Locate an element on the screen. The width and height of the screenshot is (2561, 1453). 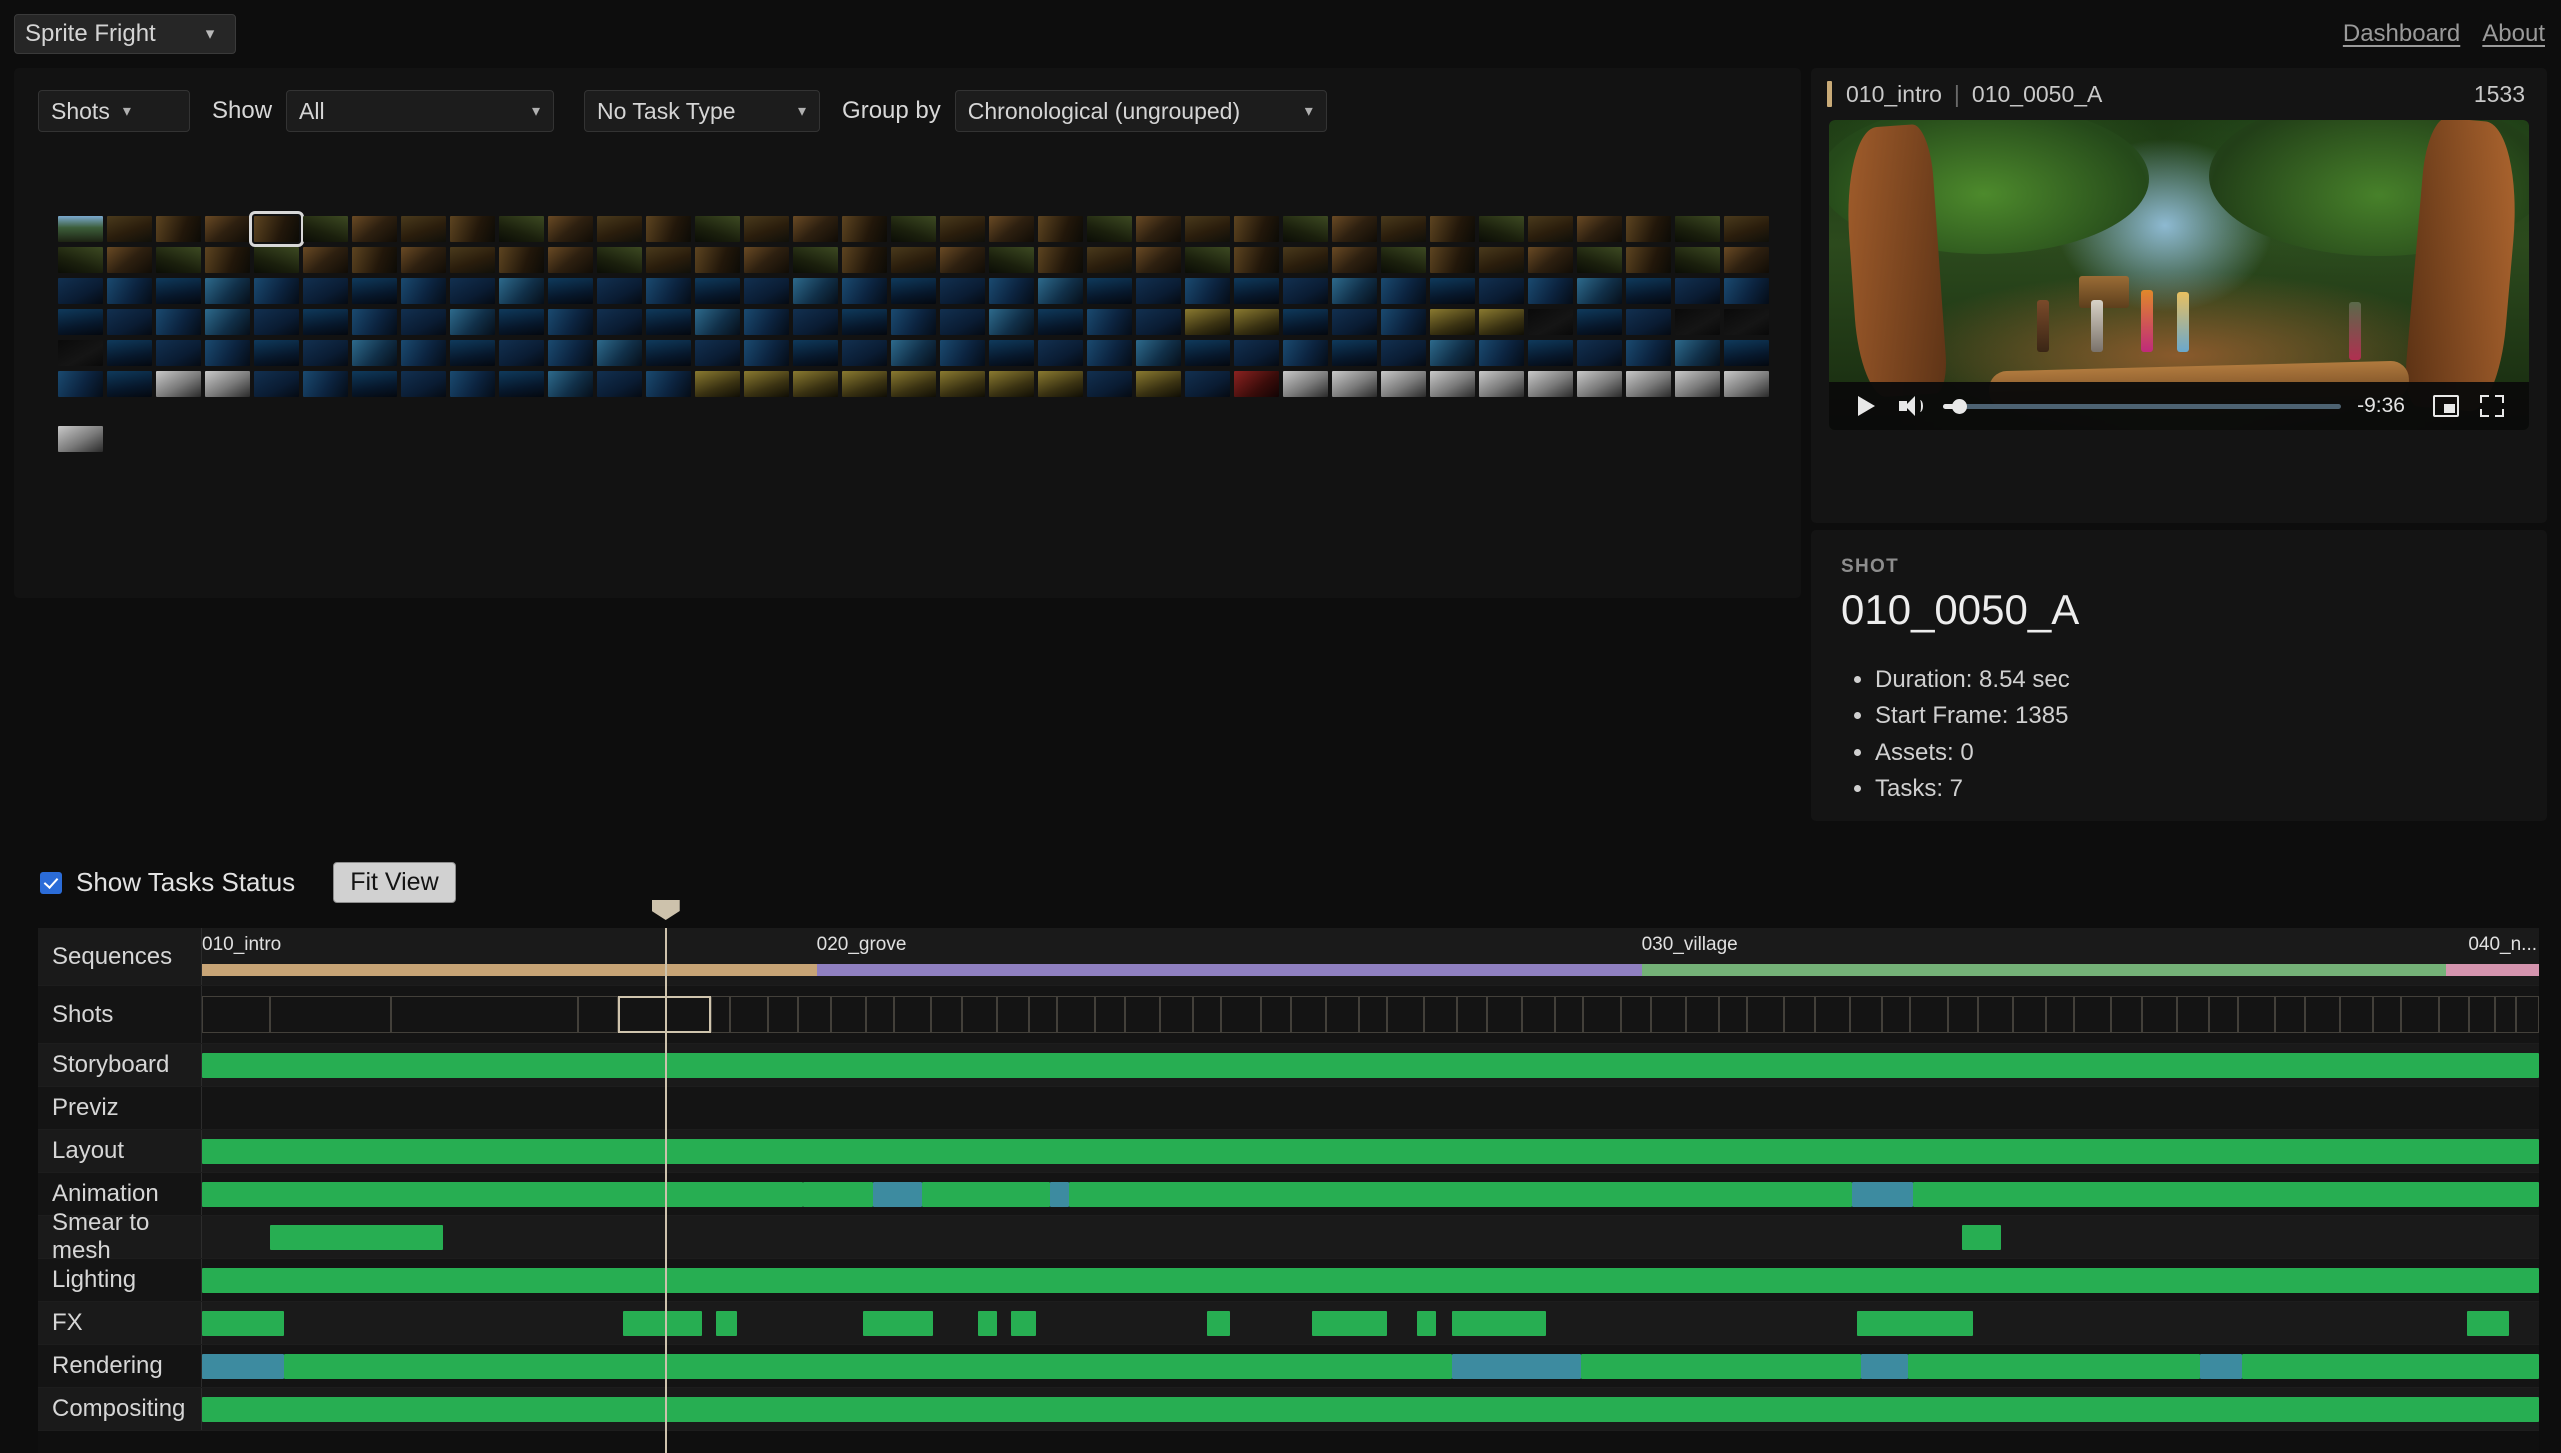
seek-knob is located at coordinates (1959, 406).